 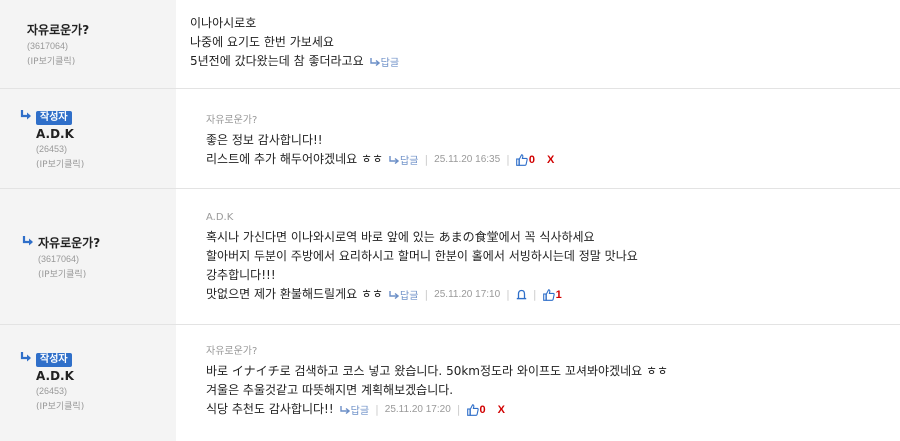 I want to click on reply-target: A.D.K, so click(x=220, y=217).